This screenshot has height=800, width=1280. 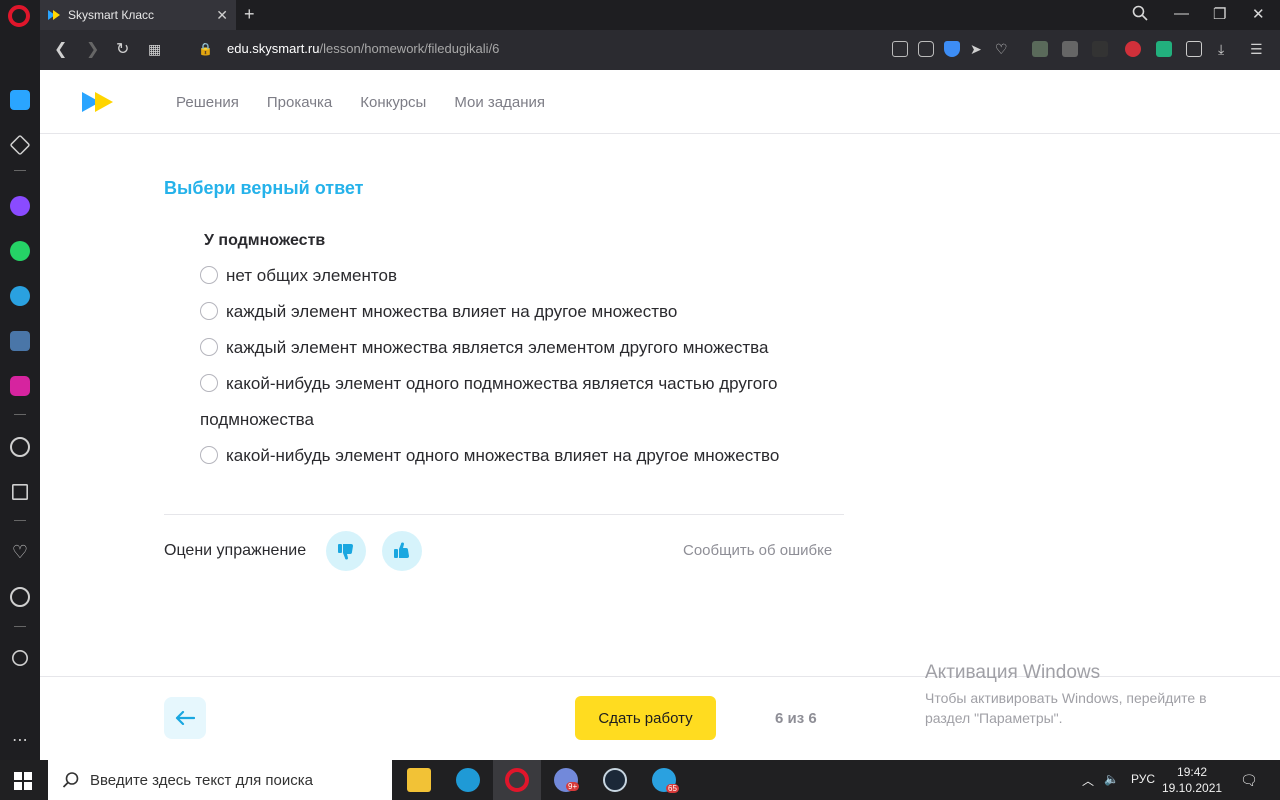 What do you see at coordinates (1181, 13) in the screenshot?
I see `minimize-icon: —` at bounding box center [1181, 13].